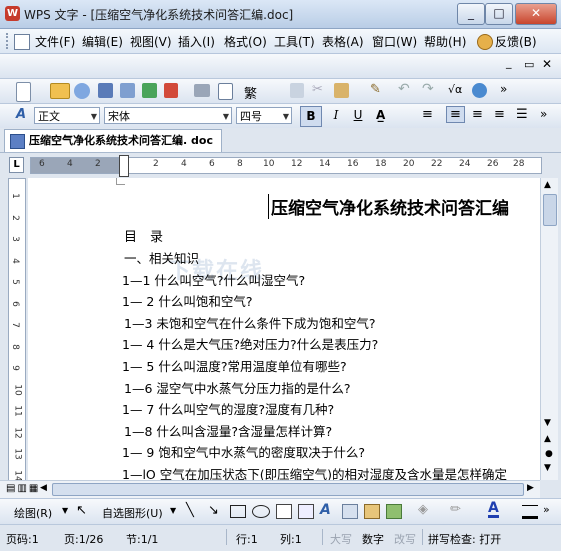  I want to click on autoshape-menu: 自选图形(U), so click(132, 513).